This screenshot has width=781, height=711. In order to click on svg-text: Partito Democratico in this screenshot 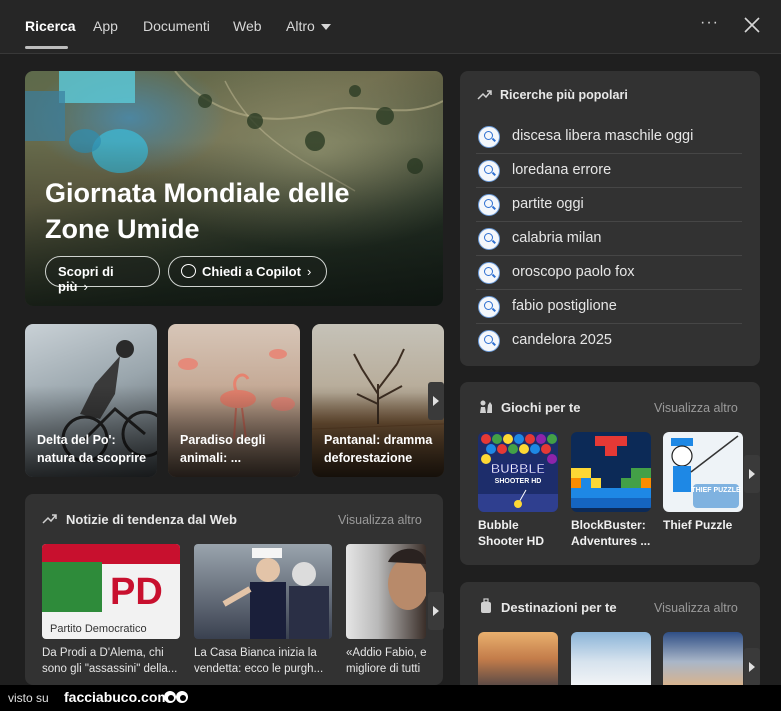, I will do `click(98, 629)`.